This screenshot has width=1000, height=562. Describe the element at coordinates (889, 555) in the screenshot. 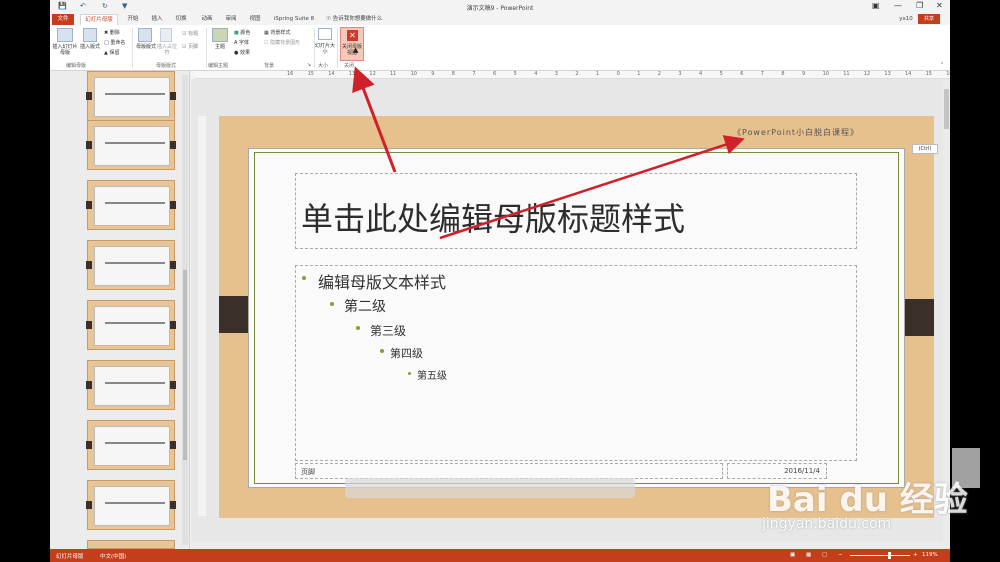

I see `zoom-slider-thumb` at that location.